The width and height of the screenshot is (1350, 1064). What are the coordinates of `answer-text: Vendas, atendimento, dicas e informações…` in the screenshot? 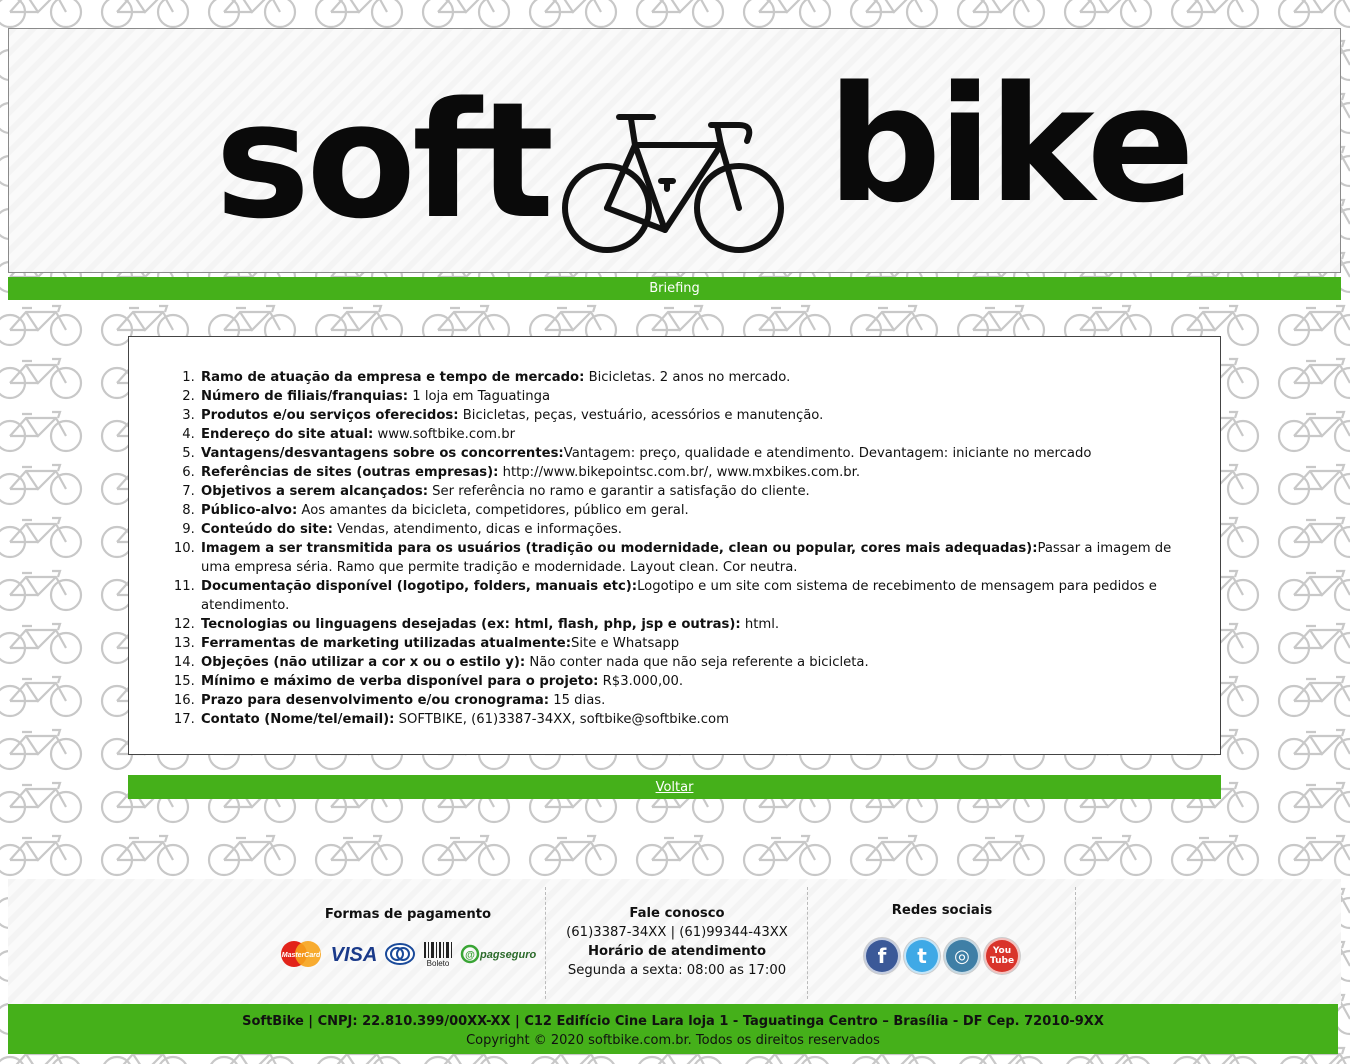 It's located at (477, 529).